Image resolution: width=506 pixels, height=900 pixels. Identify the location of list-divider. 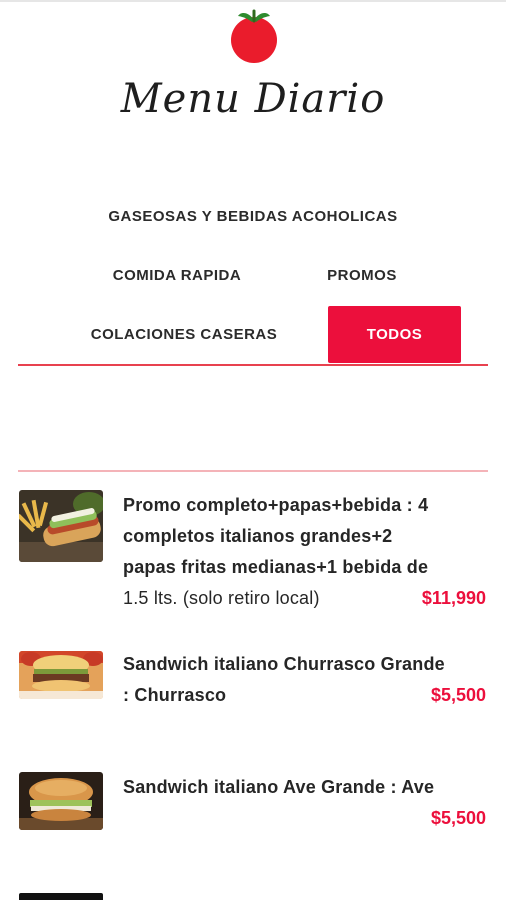
(253, 471).